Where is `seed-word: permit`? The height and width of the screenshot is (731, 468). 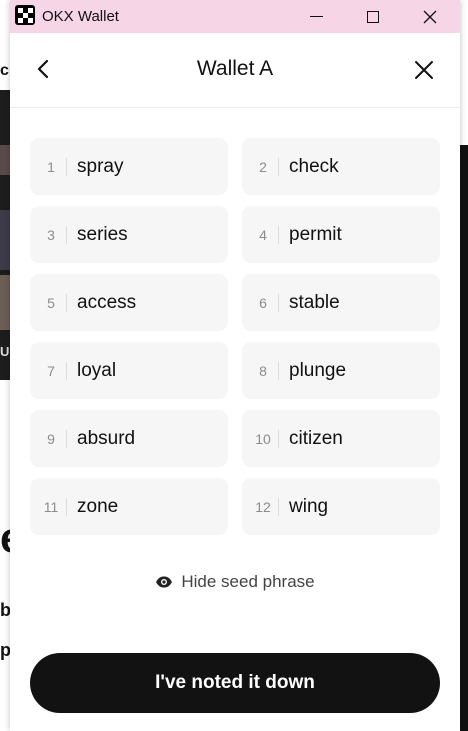 seed-word: permit is located at coordinates (315, 234).